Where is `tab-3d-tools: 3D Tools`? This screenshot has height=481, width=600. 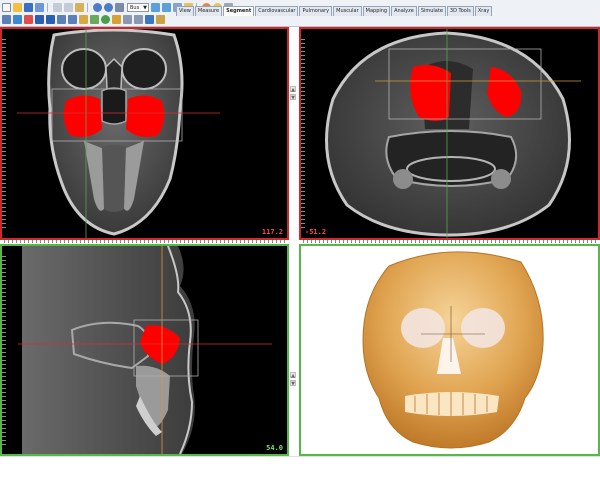 tab-3d-tools: 3D Tools is located at coordinates (460, 11).